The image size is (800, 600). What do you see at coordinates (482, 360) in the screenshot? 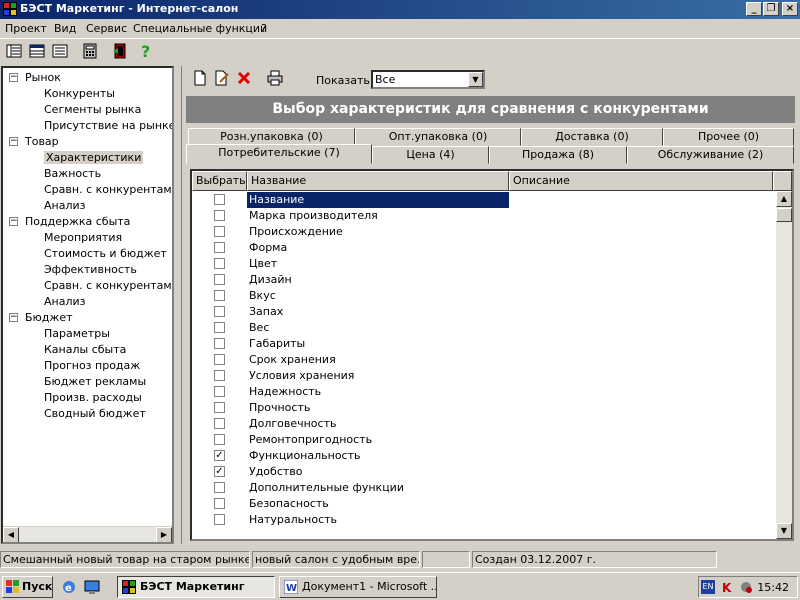
I see `table-row: Срок хранения` at bounding box center [482, 360].